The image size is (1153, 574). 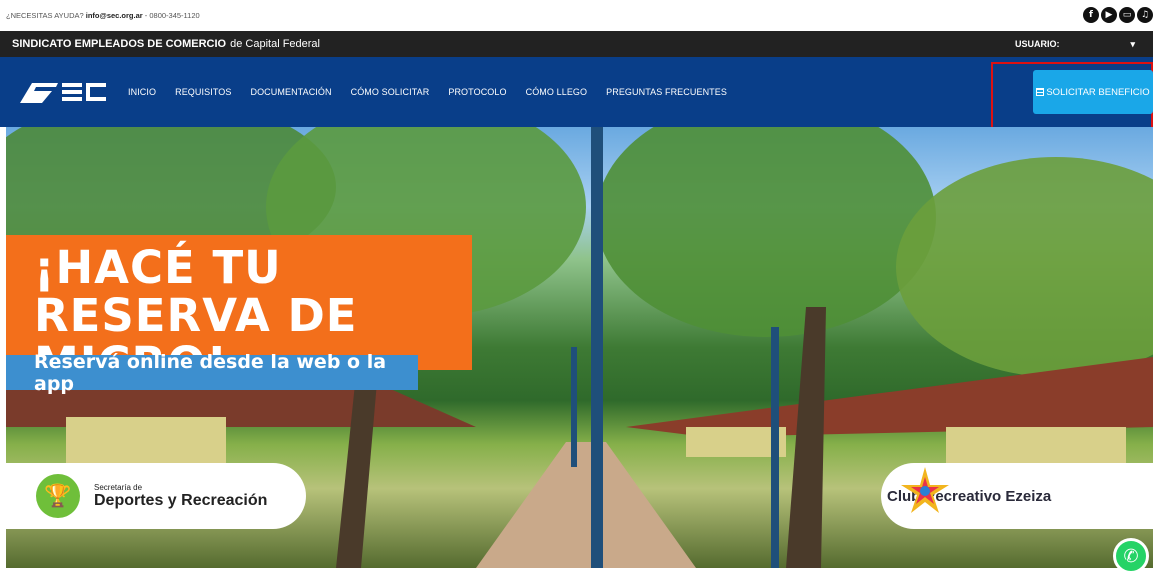 What do you see at coordinates (290, 92) in the screenshot?
I see `nav-documentacion: DOCUMENTACIÓN` at bounding box center [290, 92].